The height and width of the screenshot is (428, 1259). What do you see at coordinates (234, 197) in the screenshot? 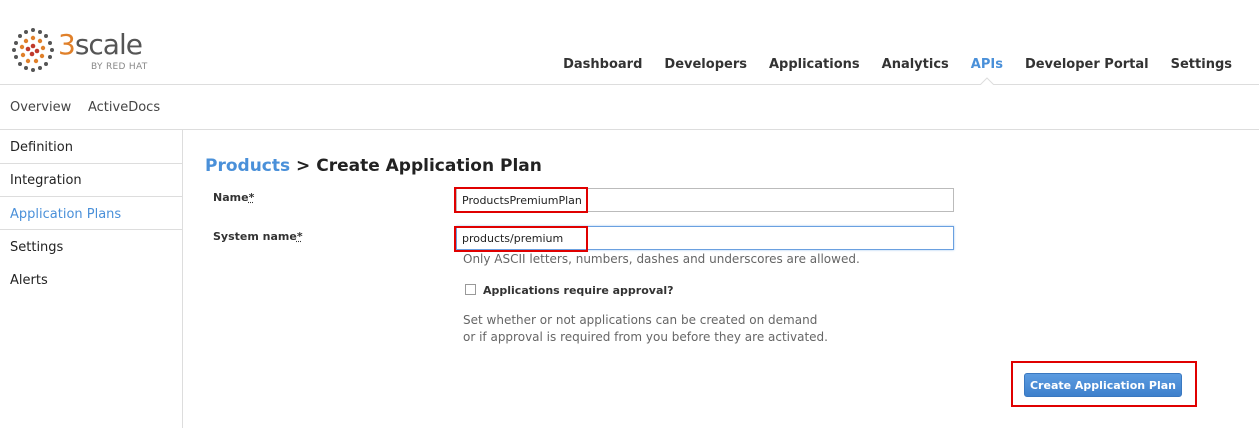
I see `name-label: Name*` at bounding box center [234, 197].